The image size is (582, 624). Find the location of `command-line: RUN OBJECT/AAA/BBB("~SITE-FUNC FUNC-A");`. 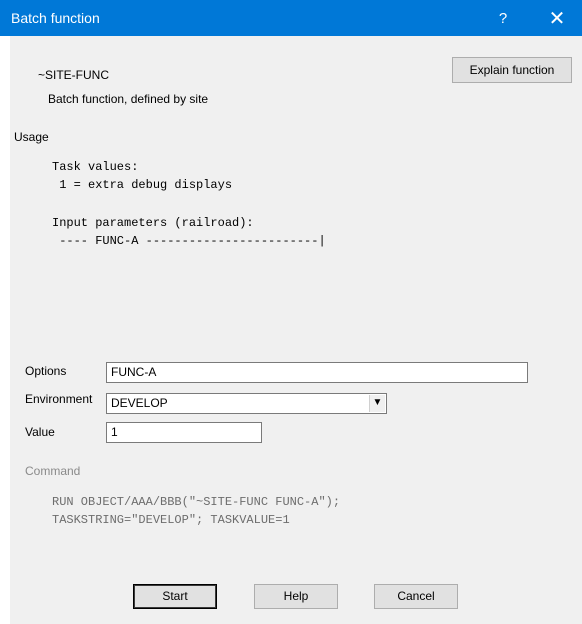

command-line: RUN OBJECT/AAA/BBB("~SITE-FUNC FUNC-A"); is located at coordinates (196, 502).